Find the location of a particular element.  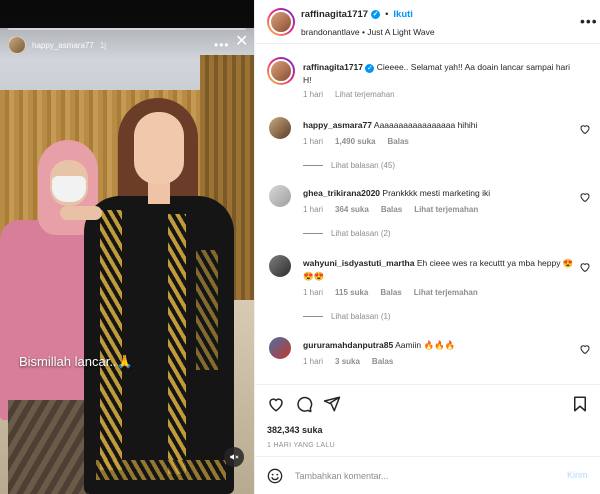

like-count: 382,343 suka is located at coordinates (295, 430).